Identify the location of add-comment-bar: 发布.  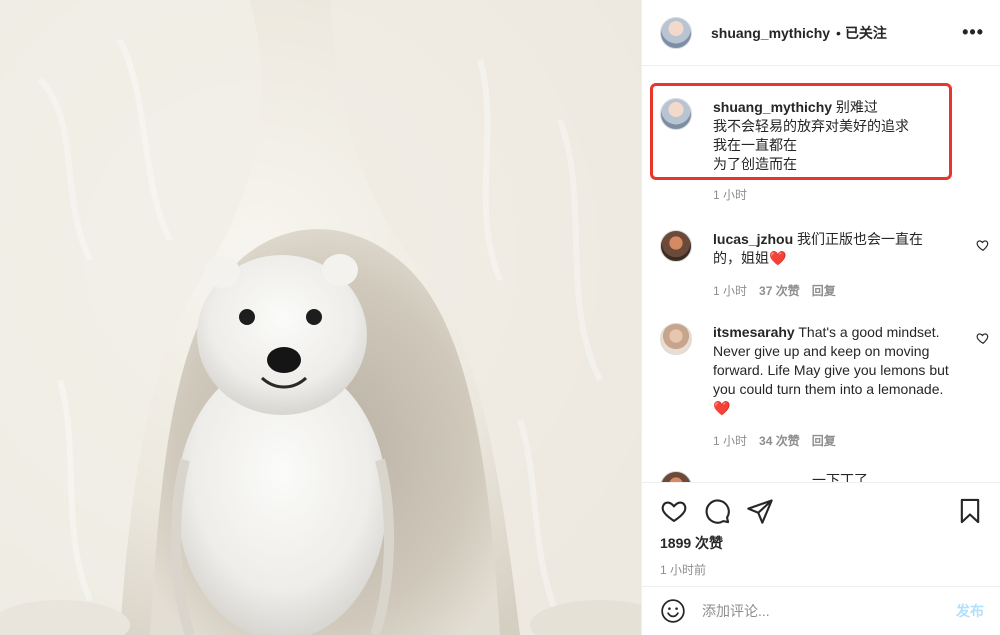
(821, 610).